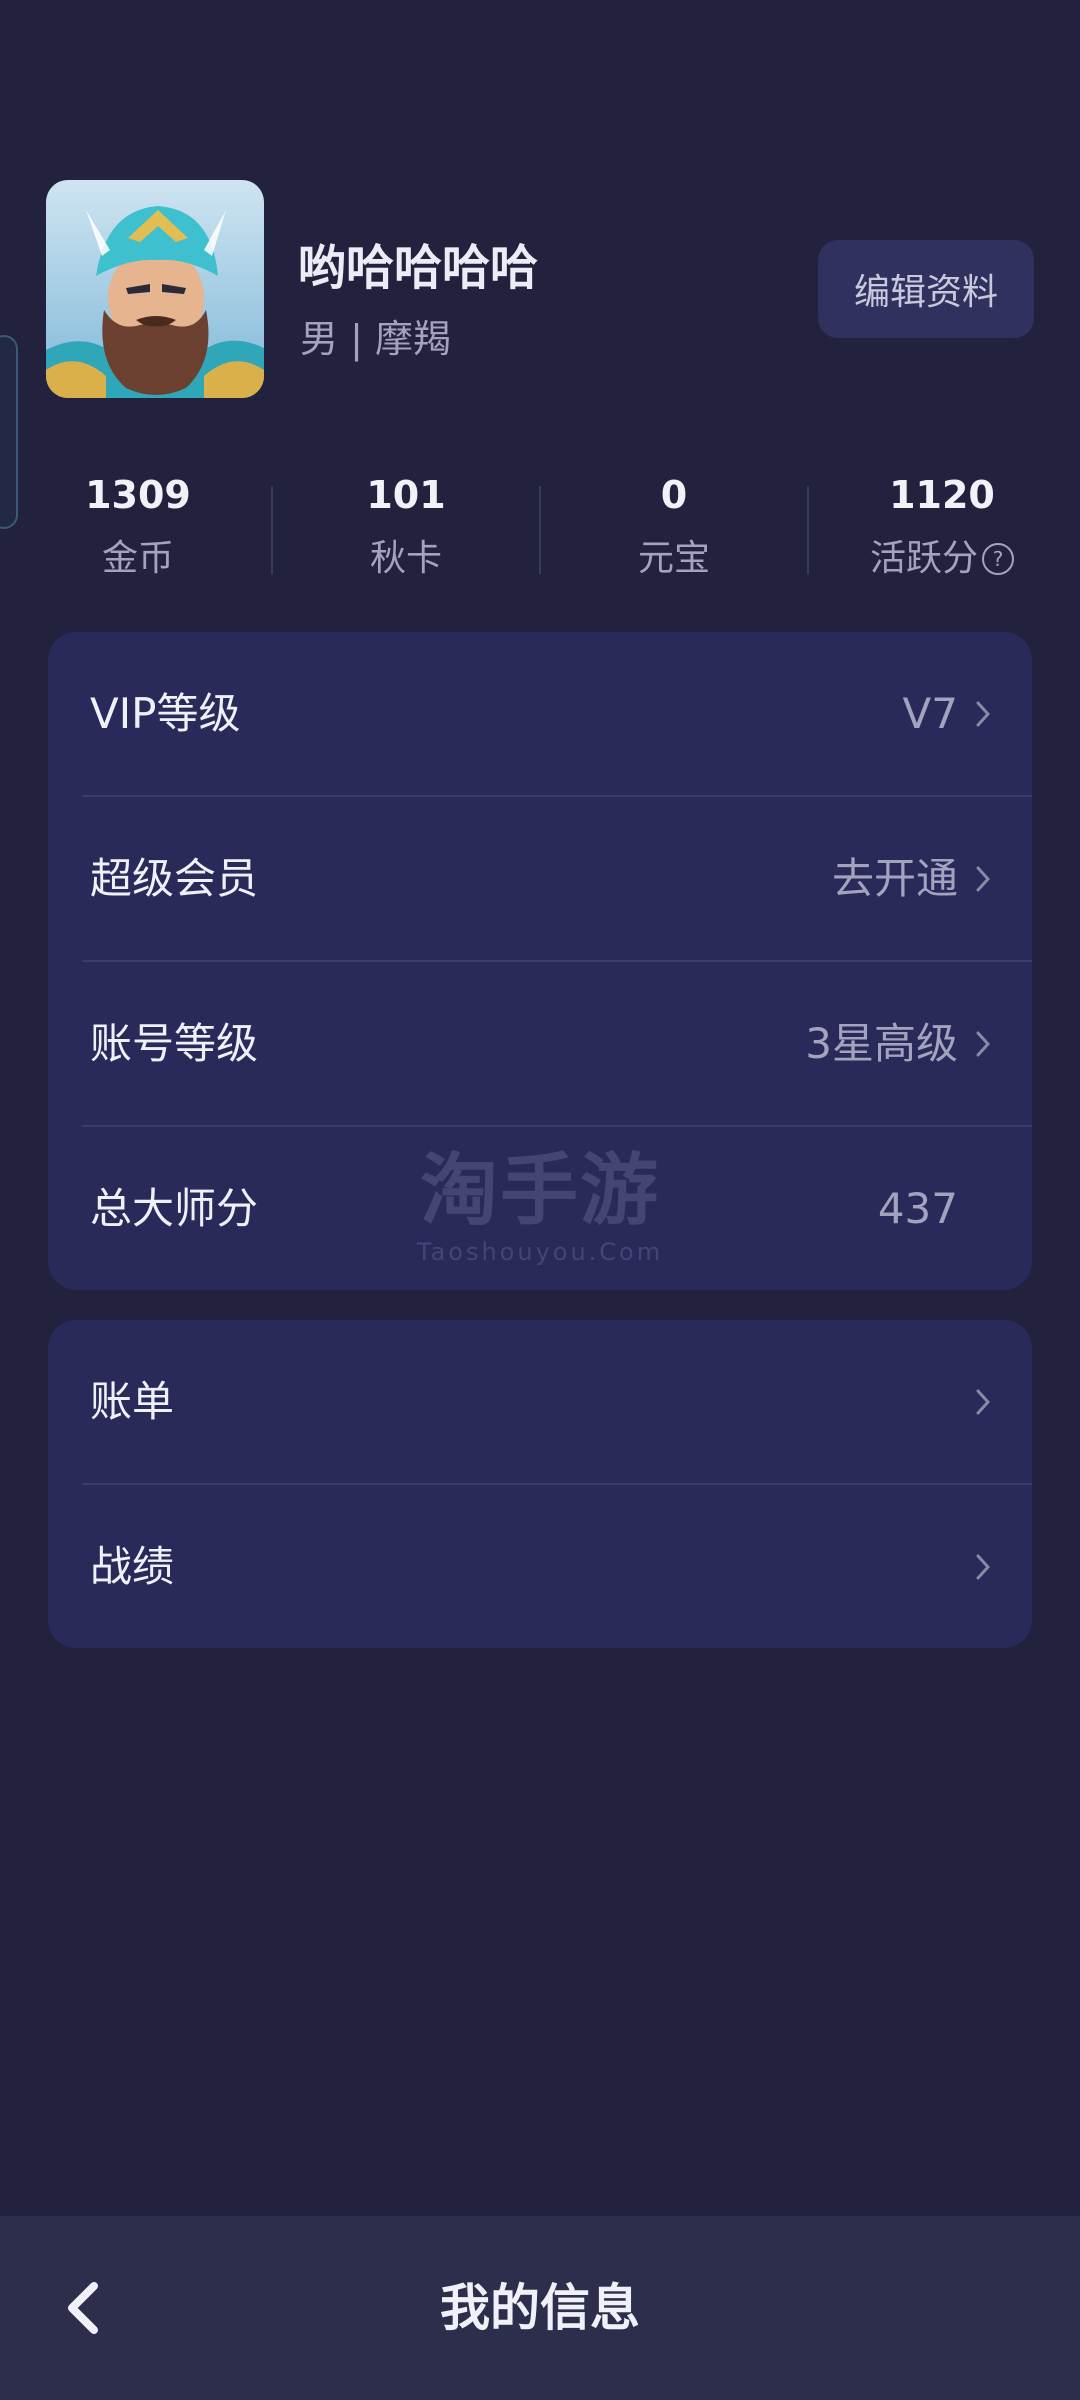 This screenshot has width=1080, height=2400. I want to click on list-item-bill: 账单, so click(540, 1401).